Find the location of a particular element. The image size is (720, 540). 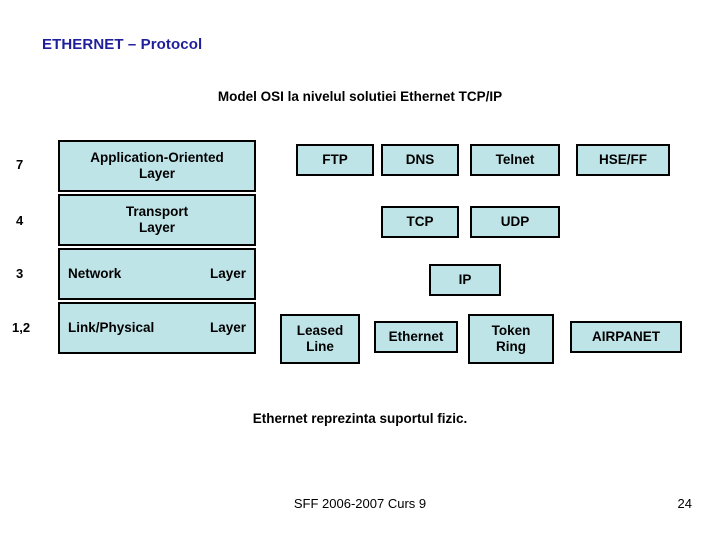

osi-layer-application: Application-Oriented Layer is located at coordinates (157, 166).